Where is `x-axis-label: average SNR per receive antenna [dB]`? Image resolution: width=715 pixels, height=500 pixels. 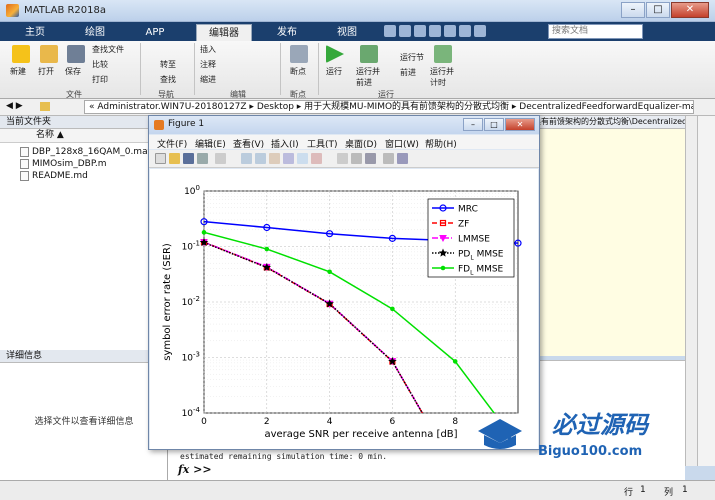
x-axis-label: average SNR per receive antenna [dB] is located at coordinates (360, 434).